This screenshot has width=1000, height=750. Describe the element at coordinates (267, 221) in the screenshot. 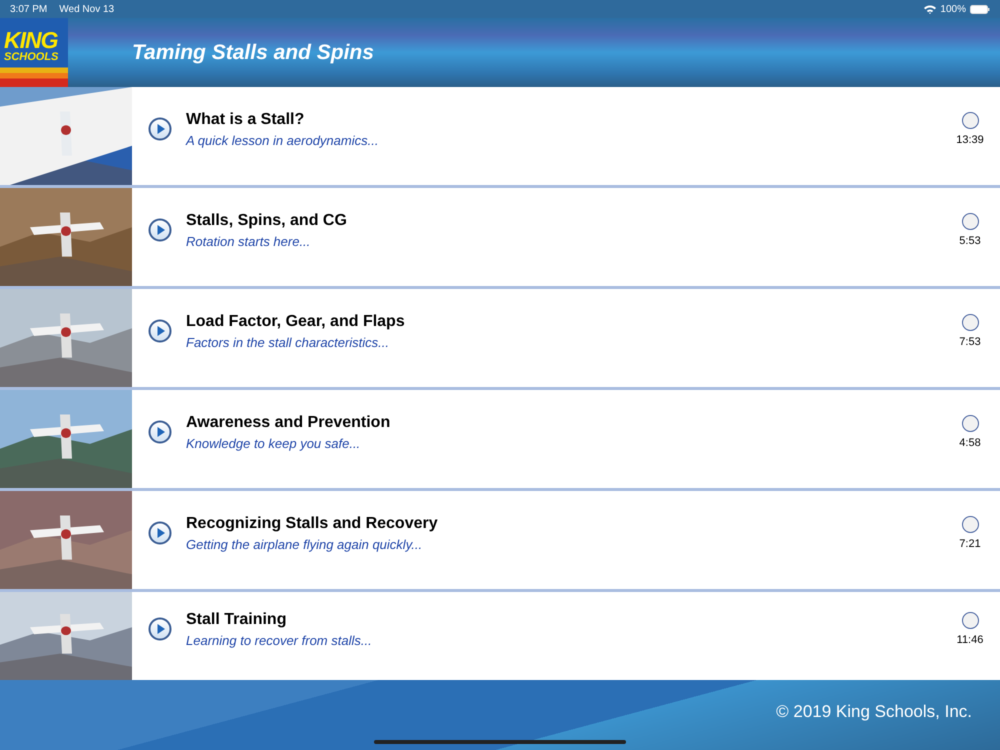

I see `lesson-title: Stalls, Spins, and CG` at that location.